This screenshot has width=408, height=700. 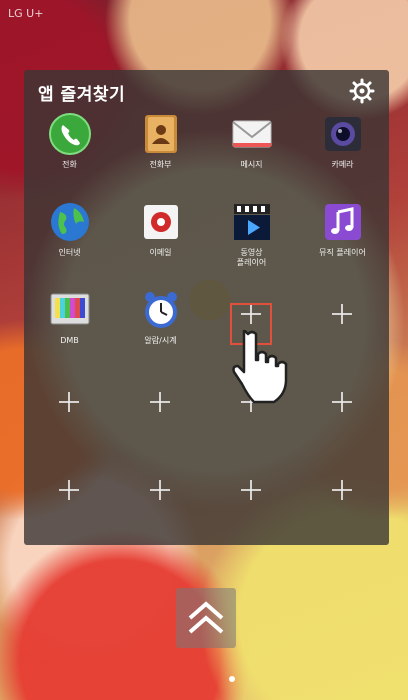 I want to click on page-indicator, so click(x=232, y=679).